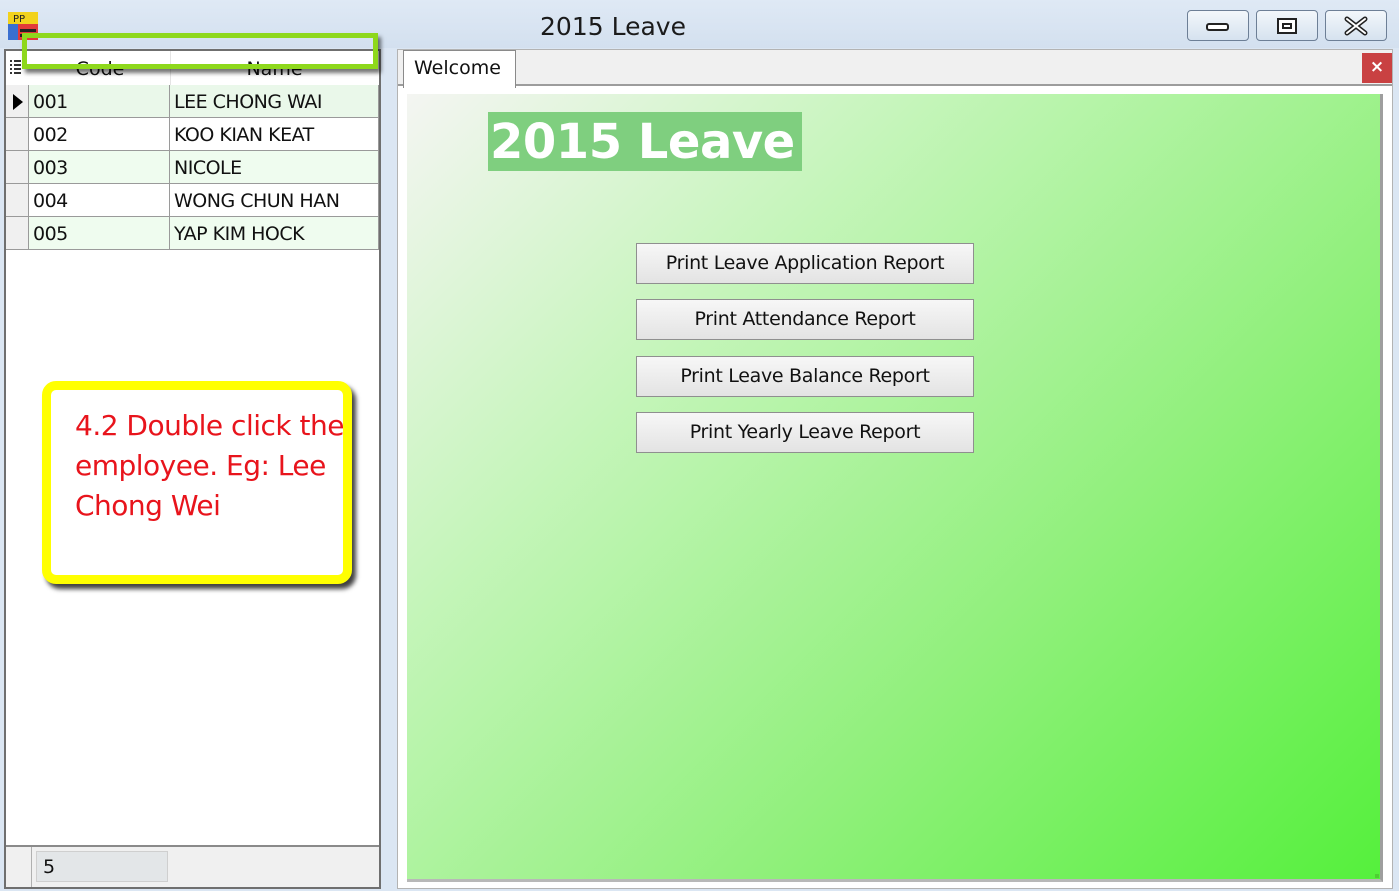 Image resolution: width=1399 pixels, height=891 pixels. I want to click on close-icon, so click(1356, 25).